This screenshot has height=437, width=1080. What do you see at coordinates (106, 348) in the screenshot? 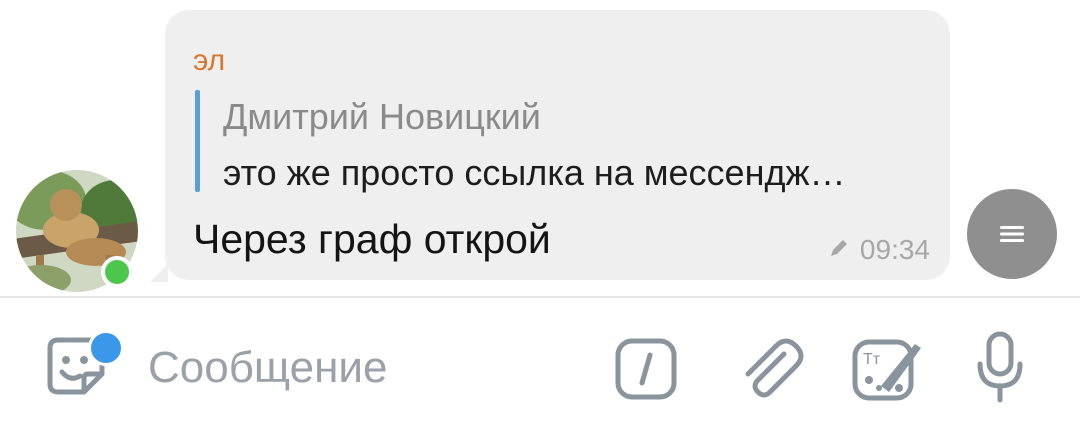
I see `notification-dot` at bounding box center [106, 348].